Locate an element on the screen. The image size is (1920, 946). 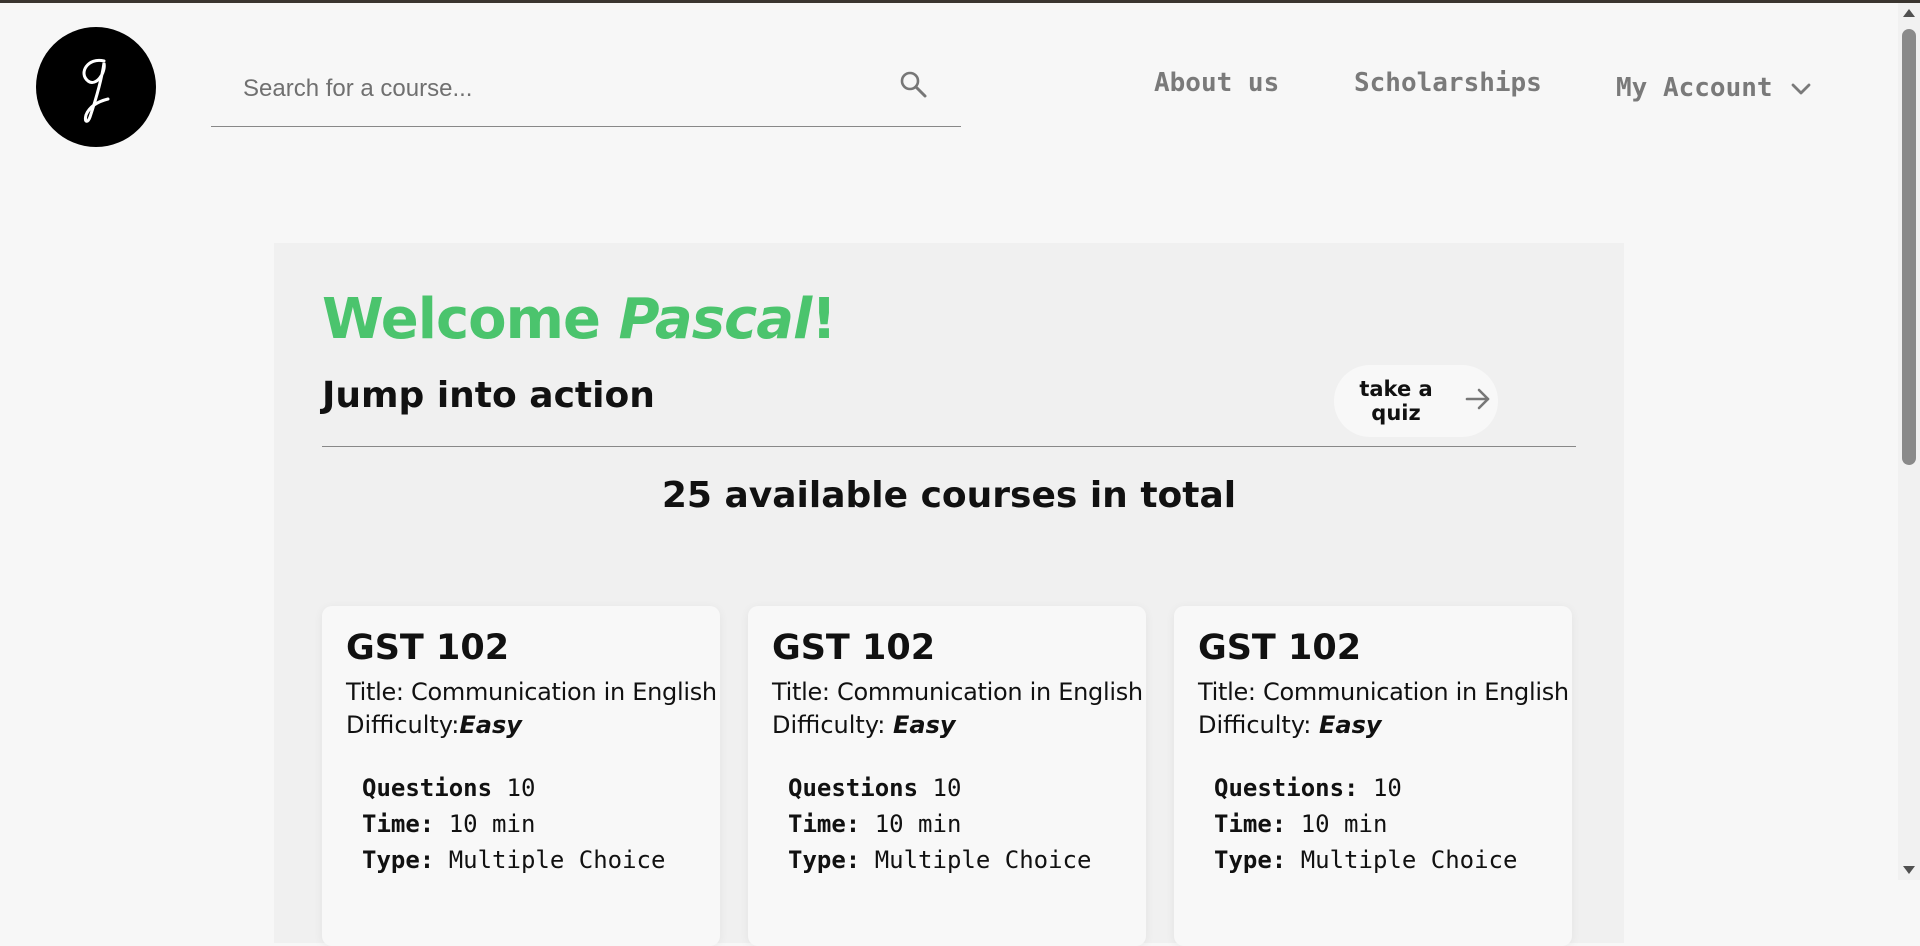
course-questions: Questions: 10 is located at coordinates (1308, 788).